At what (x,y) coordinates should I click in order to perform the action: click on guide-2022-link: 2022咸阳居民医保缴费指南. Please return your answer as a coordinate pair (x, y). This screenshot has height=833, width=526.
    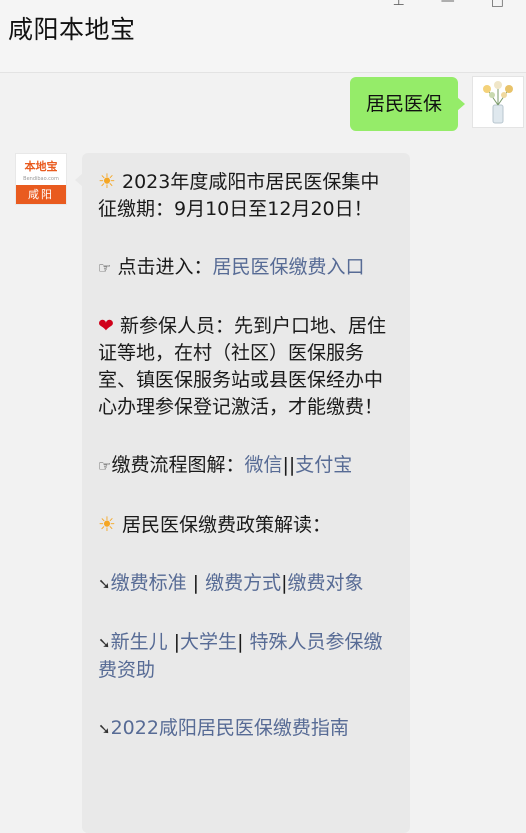
    Looking at the image, I should click on (230, 728).